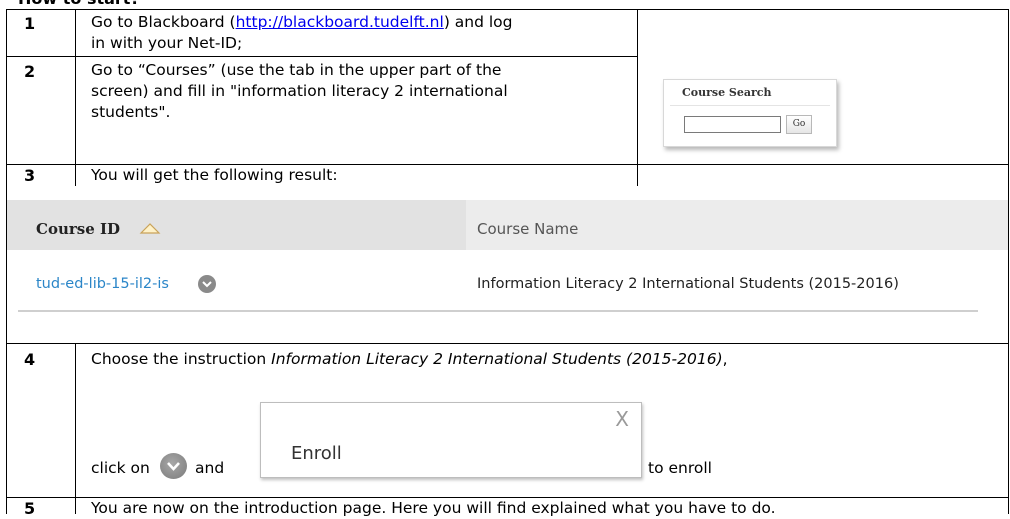 The width and height of the screenshot is (1010, 519). Describe the element at coordinates (498, 311) in the screenshot. I see `row-separator` at that location.